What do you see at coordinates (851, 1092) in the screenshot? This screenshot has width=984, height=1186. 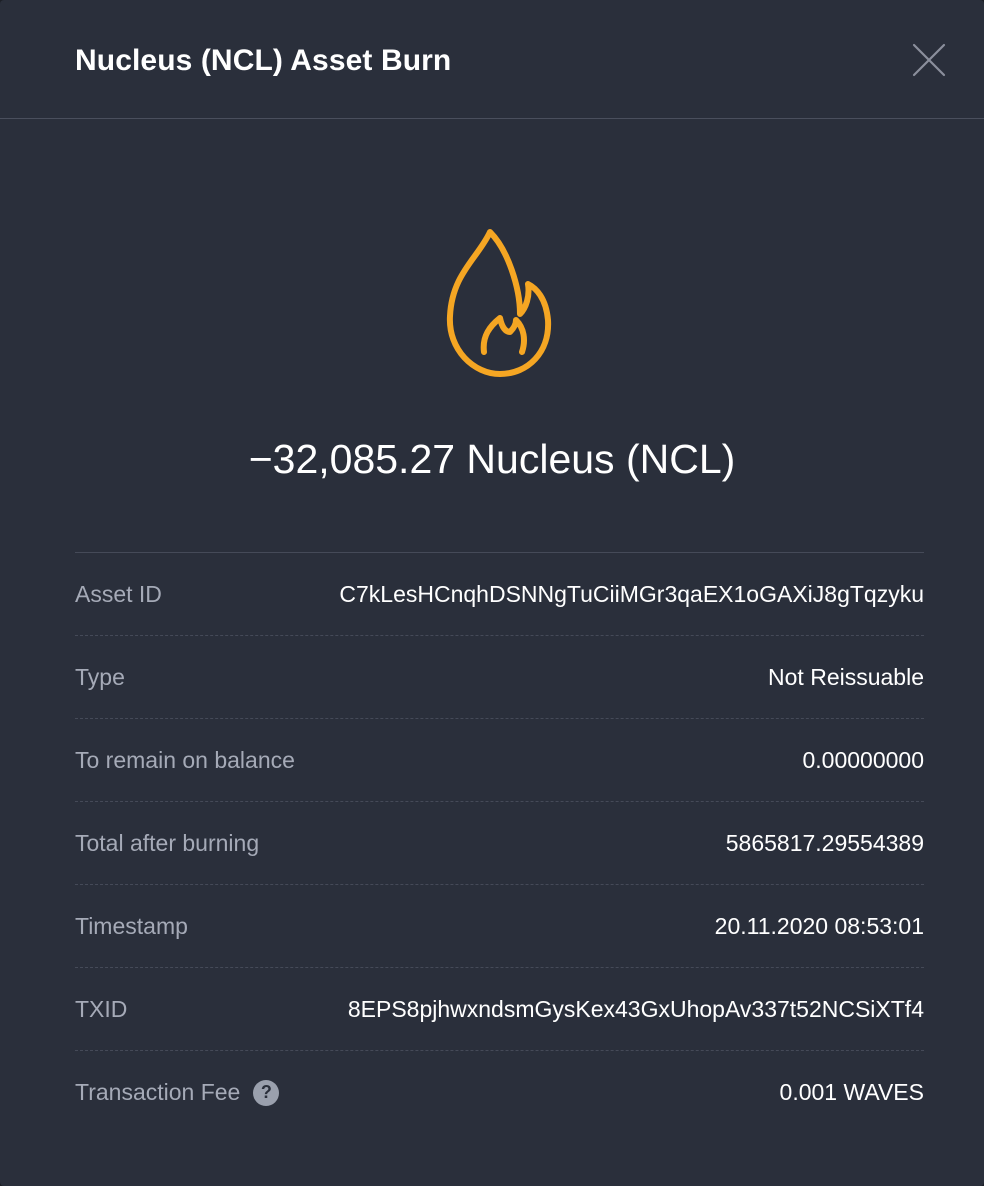 I see `fee-value: 0.001 WAVES` at bounding box center [851, 1092].